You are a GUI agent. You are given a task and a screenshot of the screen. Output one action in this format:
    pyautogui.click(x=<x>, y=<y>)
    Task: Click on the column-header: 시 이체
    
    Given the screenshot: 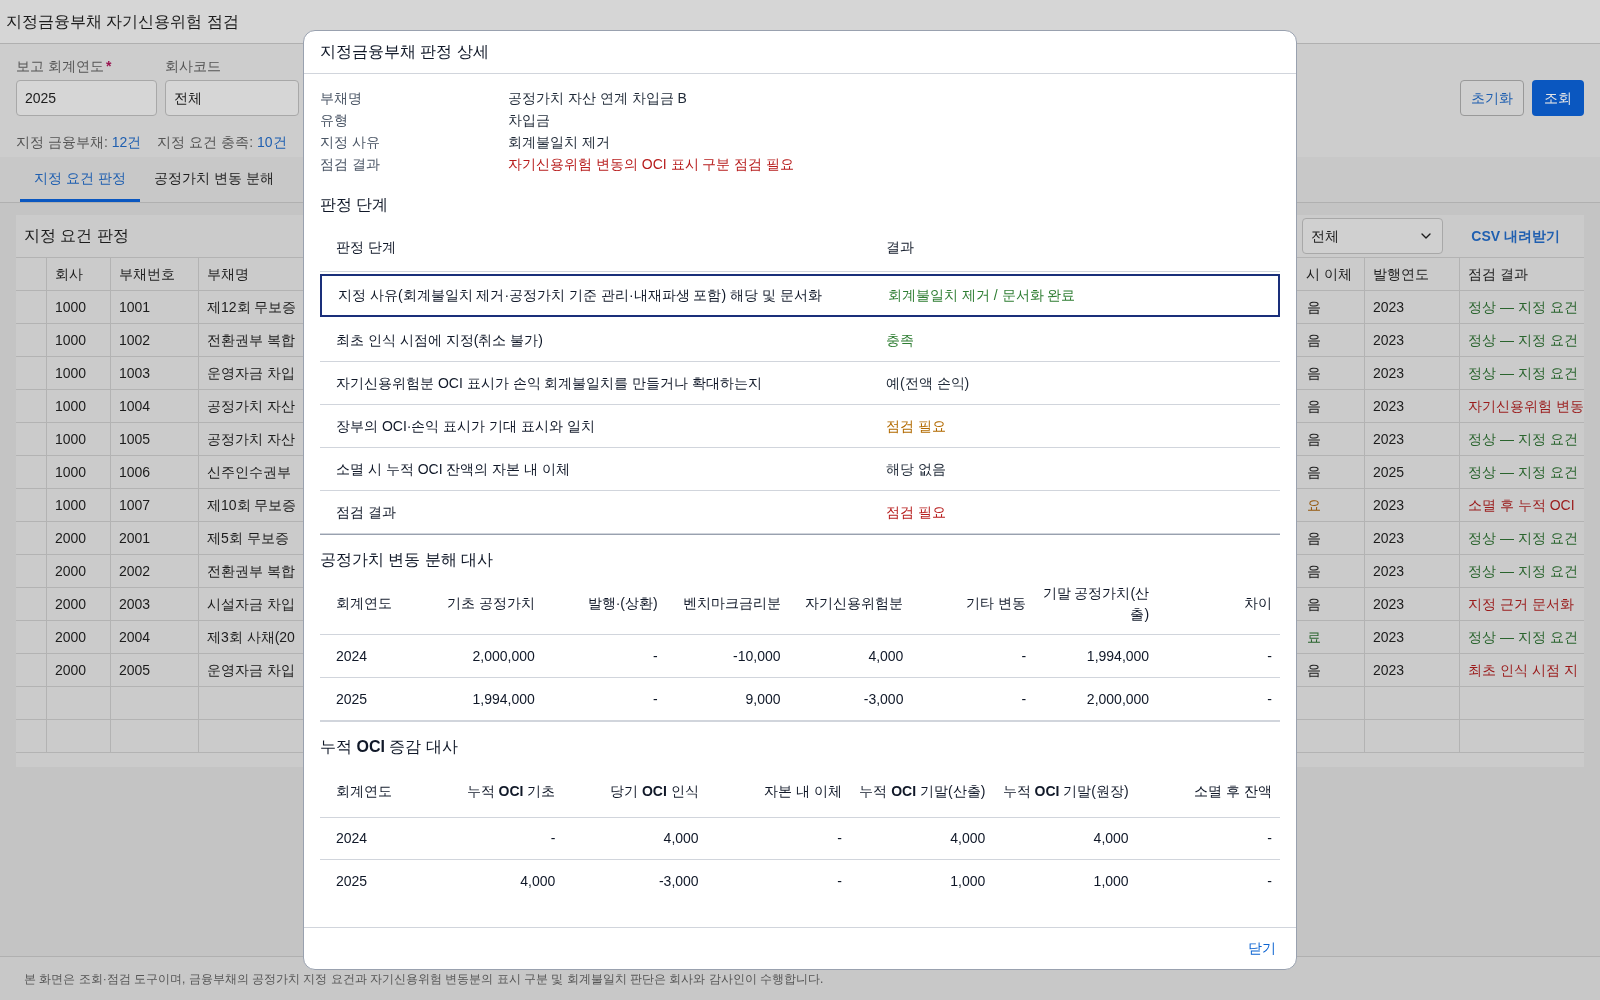 What is the action you would take?
    pyautogui.click(x=1329, y=274)
    